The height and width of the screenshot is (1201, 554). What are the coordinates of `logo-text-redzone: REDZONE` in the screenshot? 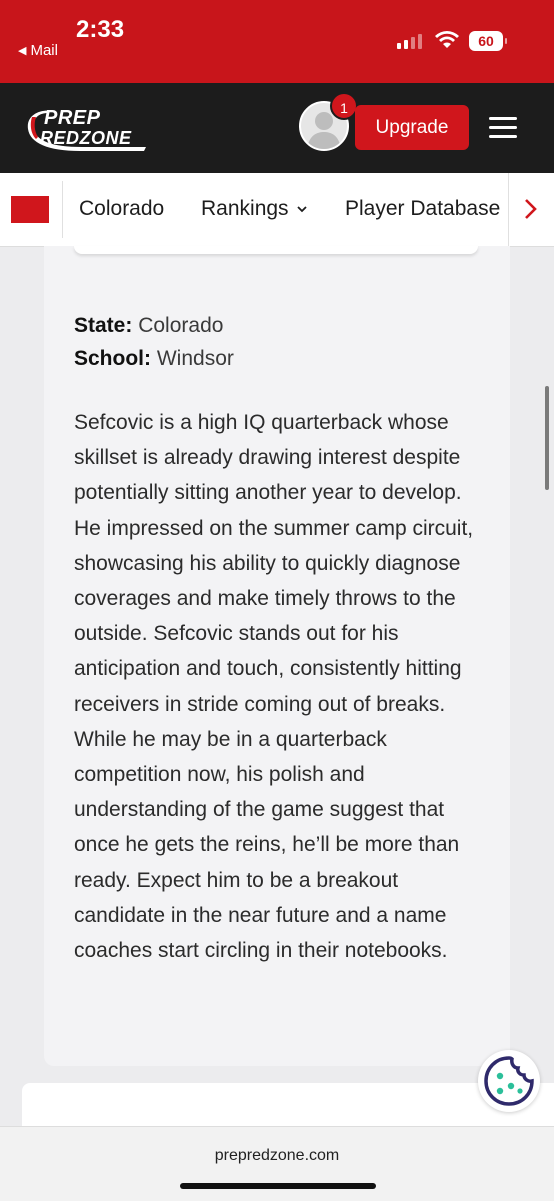 It's located at (86, 138).